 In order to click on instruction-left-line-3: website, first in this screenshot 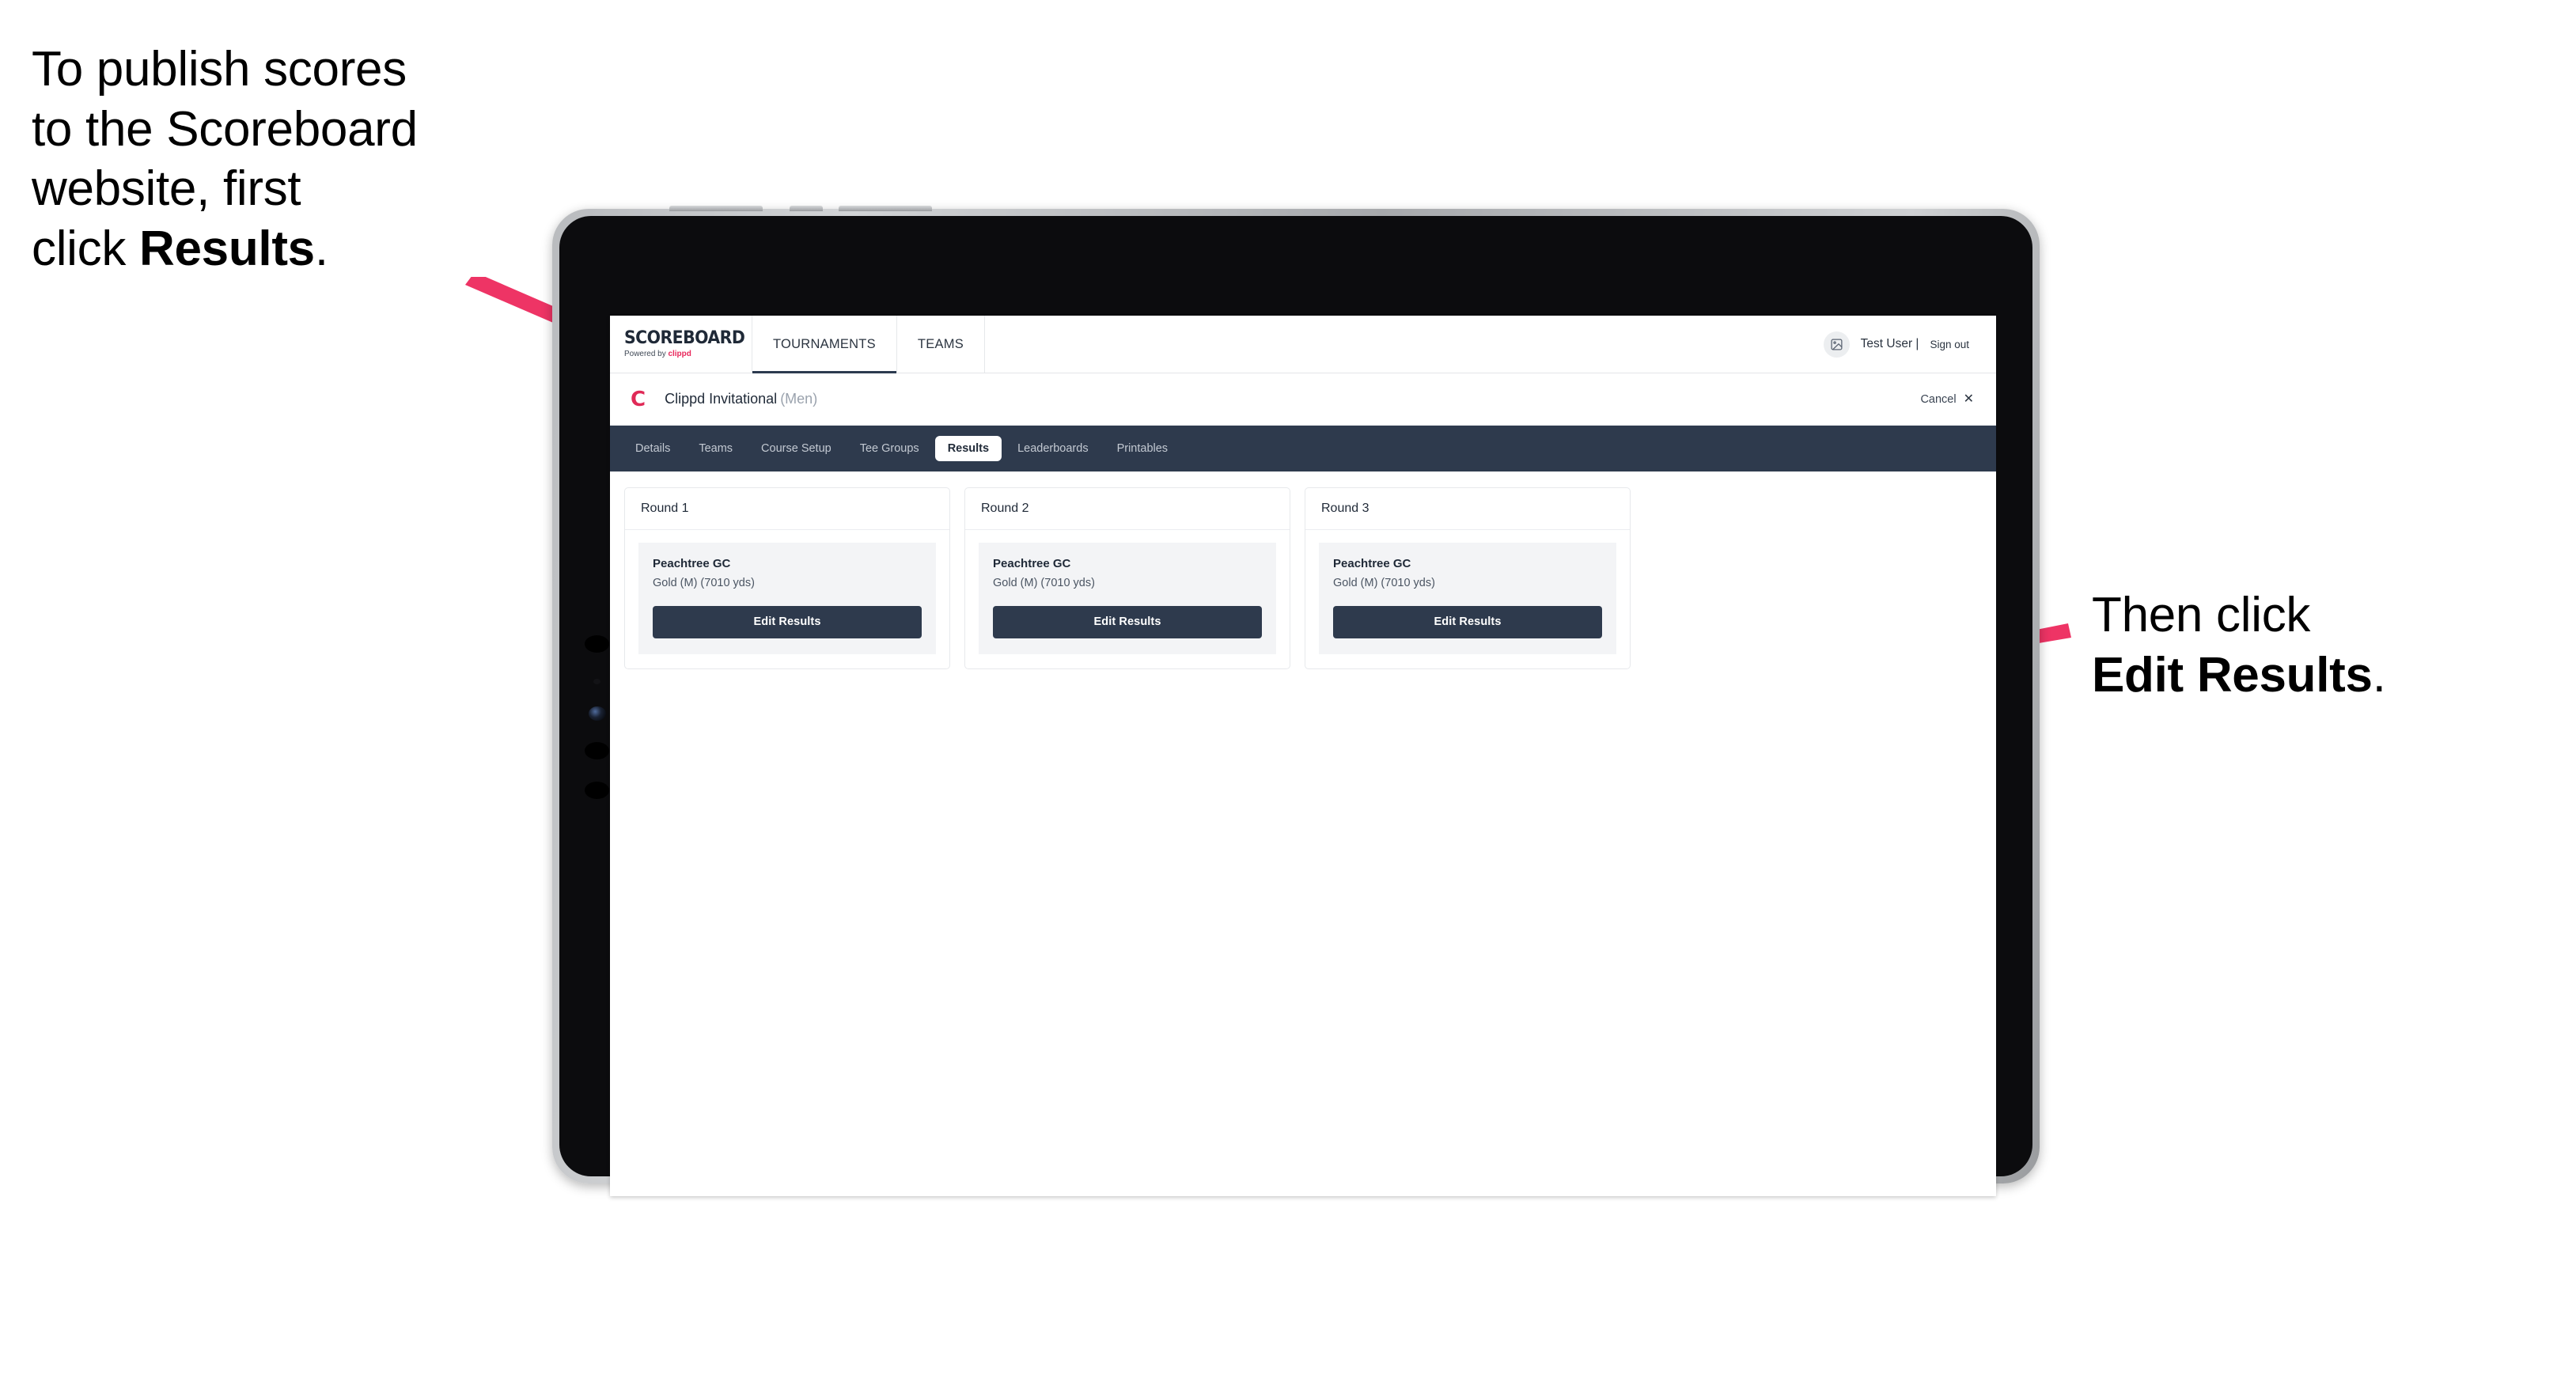, I will do `click(166, 189)`.